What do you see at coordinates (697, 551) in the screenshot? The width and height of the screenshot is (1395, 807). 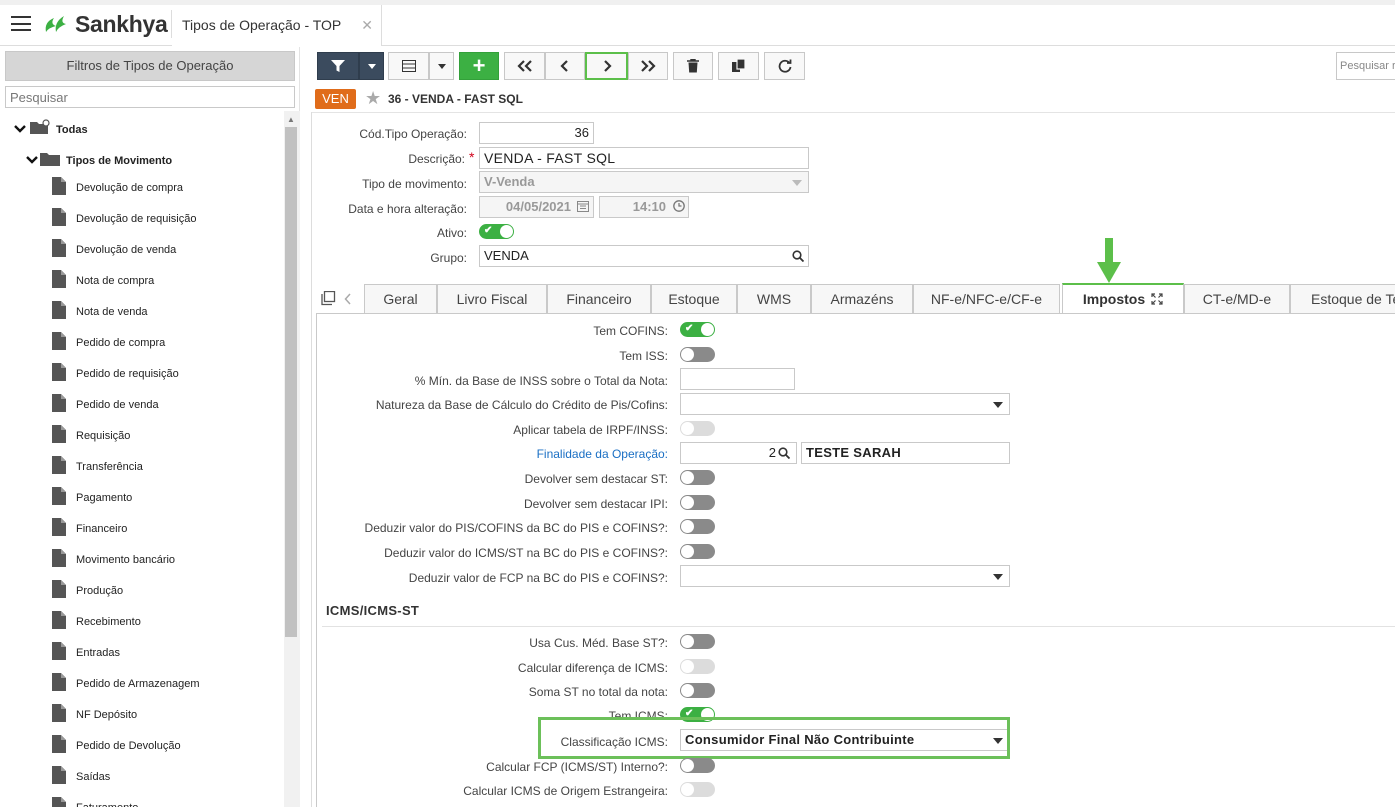 I see `ded-icms-toggle` at bounding box center [697, 551].